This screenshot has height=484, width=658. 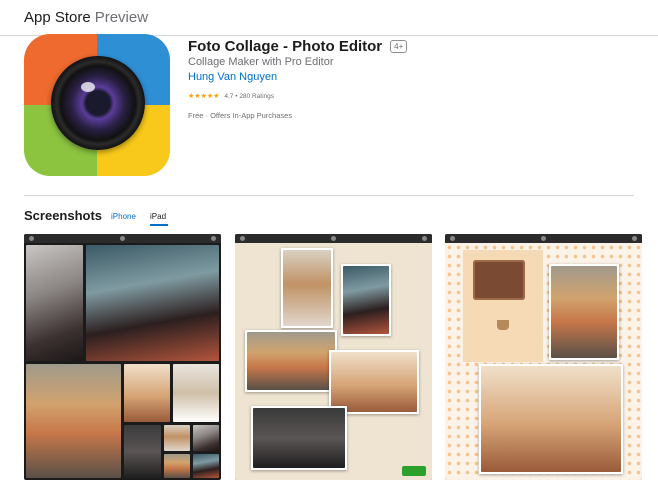 What do you see at coordinates (249, 96) in the screenshot?
I see `rating-text: 4.7 • 280 Ratings` at bounding box center [249, 96].